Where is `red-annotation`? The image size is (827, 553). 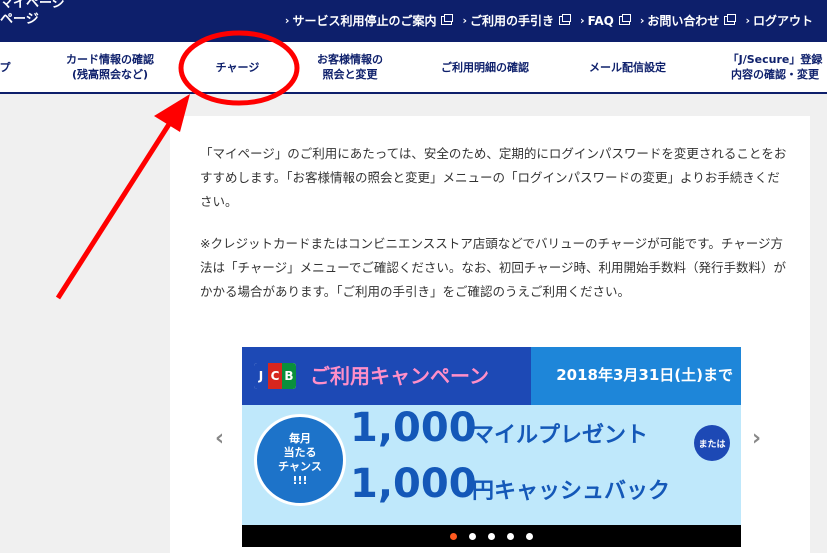
red-annotation is located at coordinates (177, 165).